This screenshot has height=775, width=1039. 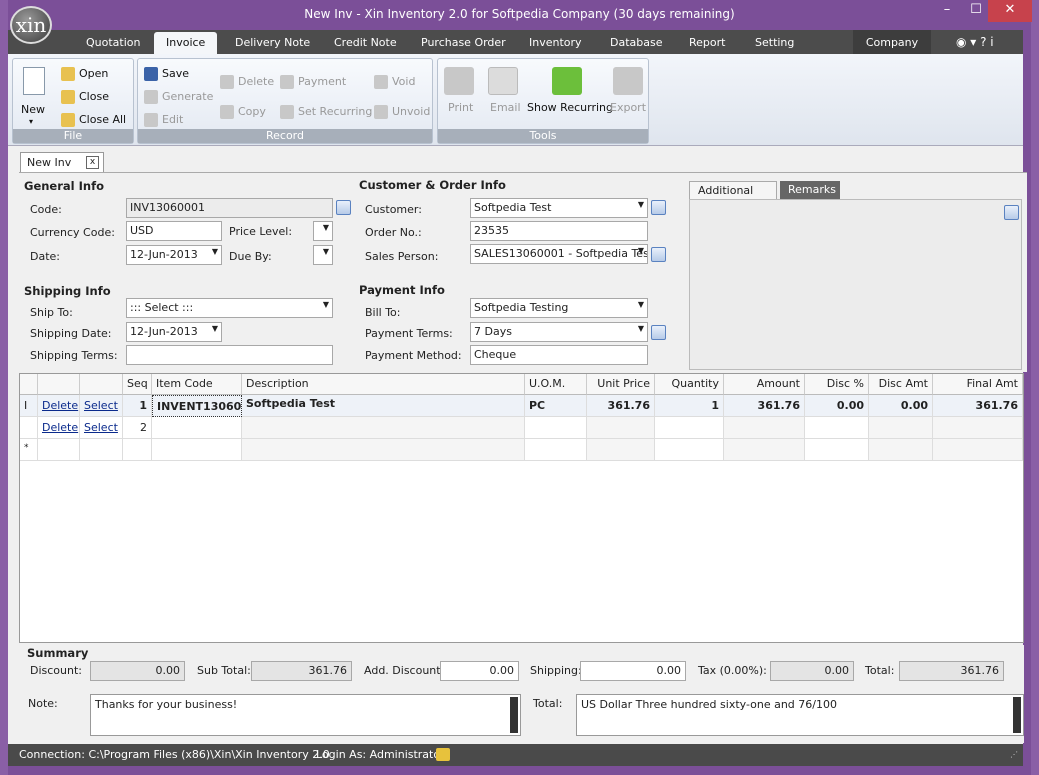 What do you see at coordinates (137, 406) in the screenshot?
I see `row-seq: 1` at bounding box center [137, 406].